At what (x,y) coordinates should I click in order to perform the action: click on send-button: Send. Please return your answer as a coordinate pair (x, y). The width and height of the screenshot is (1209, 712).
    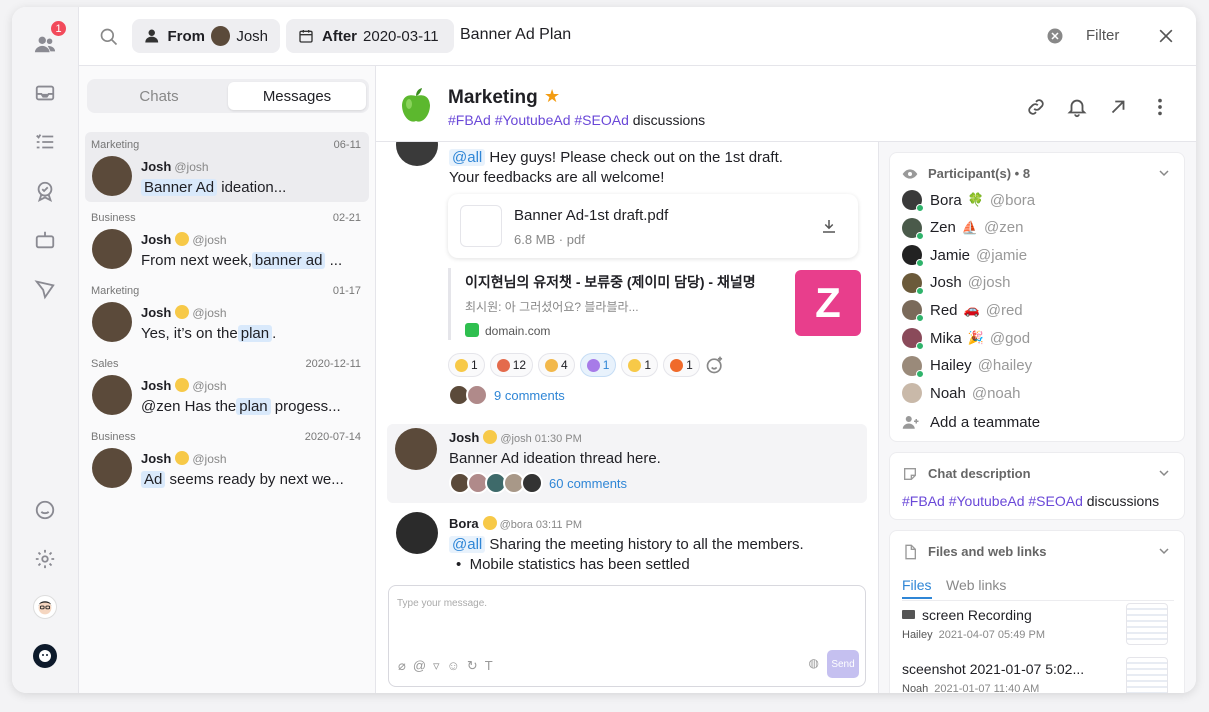
    Looking at the image, I should click on (843, 664).